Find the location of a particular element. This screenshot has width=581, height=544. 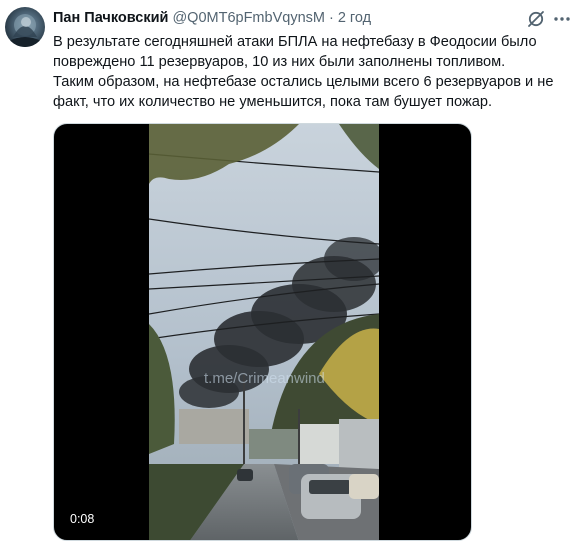

tweet-header: Пан Пачковский @Q0MT6pFmbVqynsM · 2 год is located at coordinates (212, 19).